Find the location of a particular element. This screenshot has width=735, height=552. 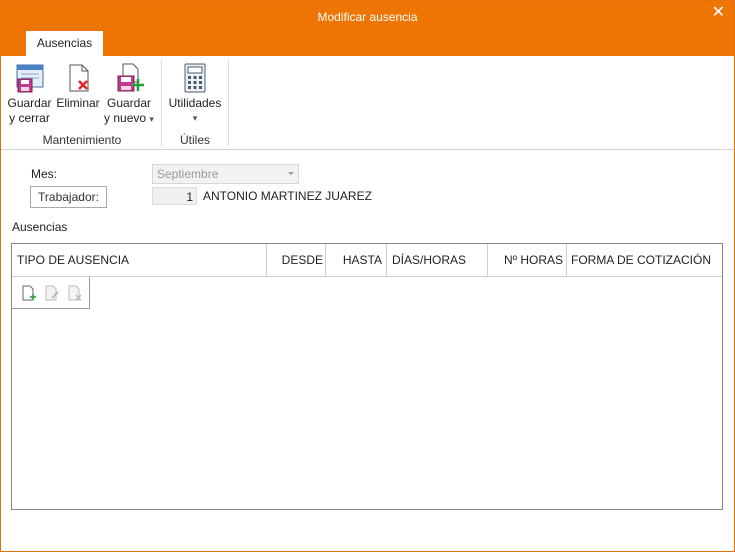

delete-button: Eliminar is located at coordinates (78, 86).